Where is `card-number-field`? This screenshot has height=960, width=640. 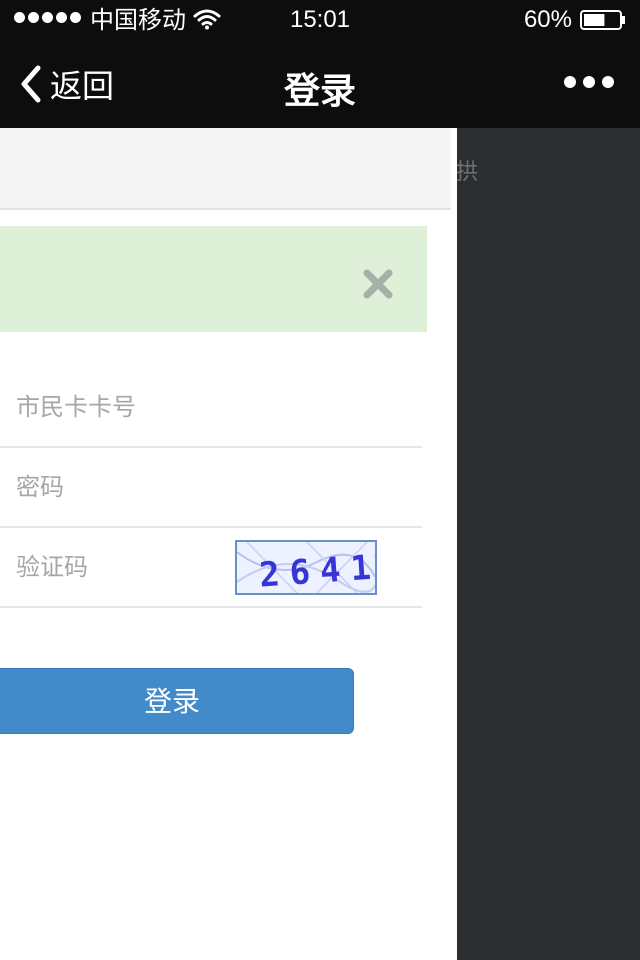
card-number-field is located at coordinates (211, 408).